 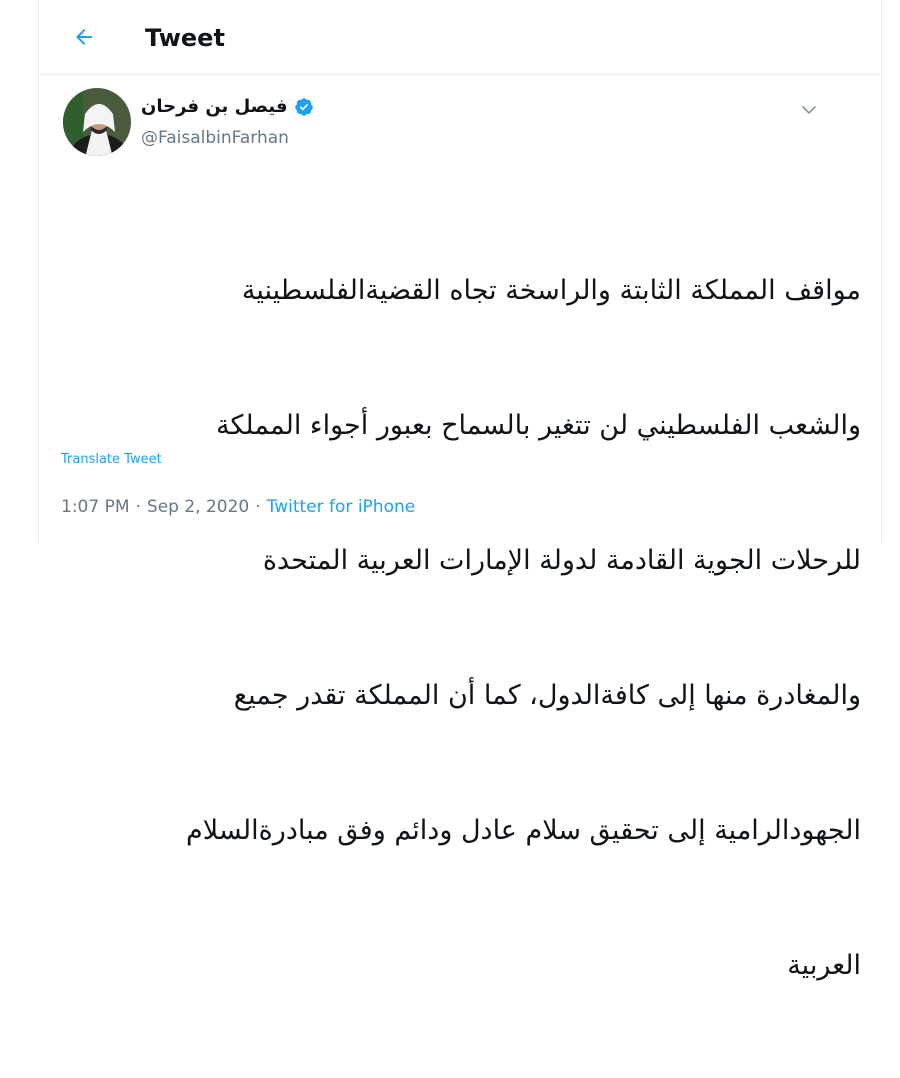 I want to click on back-button, so click(x=84, y=37).